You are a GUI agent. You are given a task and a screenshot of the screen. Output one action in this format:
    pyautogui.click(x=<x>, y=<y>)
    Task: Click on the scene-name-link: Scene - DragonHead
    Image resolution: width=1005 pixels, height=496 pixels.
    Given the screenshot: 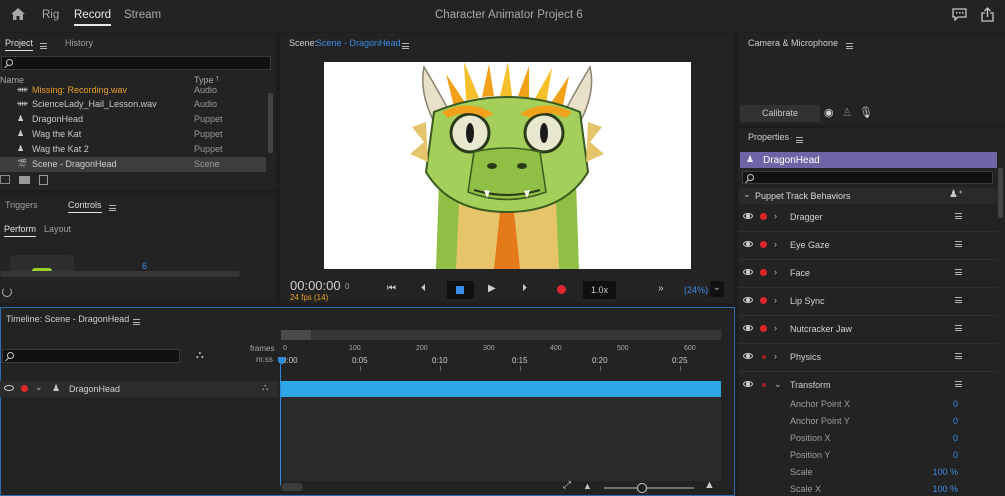 What is the action you would take?
    pyautogui.click(x=358, y=43)
    